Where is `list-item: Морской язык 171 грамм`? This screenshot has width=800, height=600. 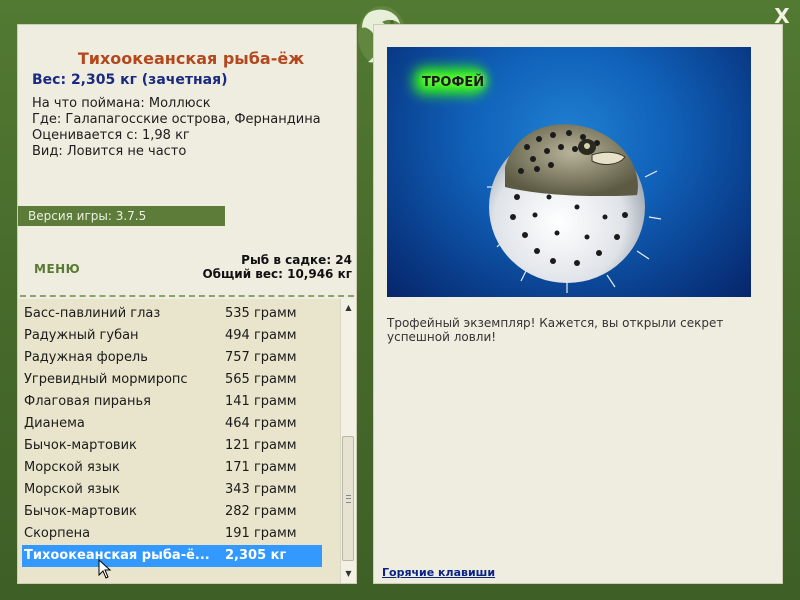
list-item: Морской язык 171 грамм is located at coordinates (172, 468).